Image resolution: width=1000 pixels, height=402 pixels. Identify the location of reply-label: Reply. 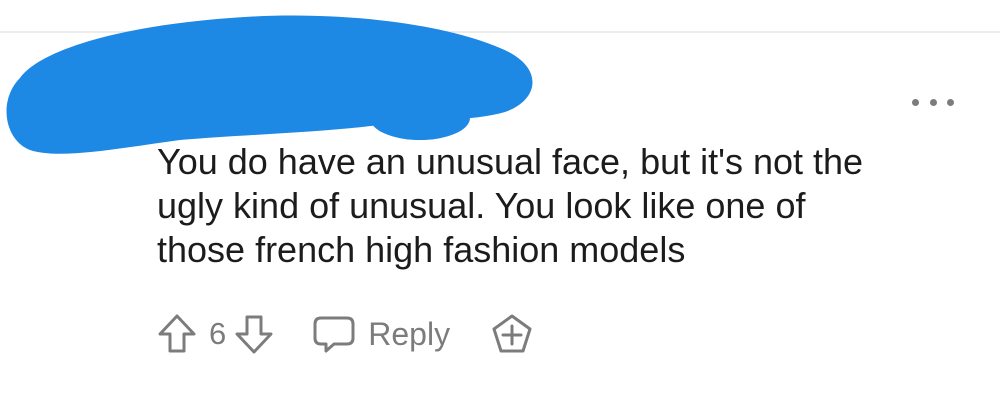
(409, 333).